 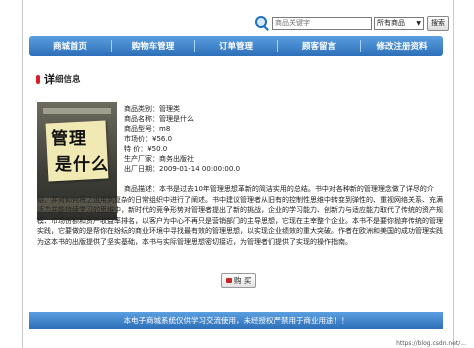 What do you see at coordinates (322, 23) in the screenshot?
I see `search-input` at bounding box center [322, 23].